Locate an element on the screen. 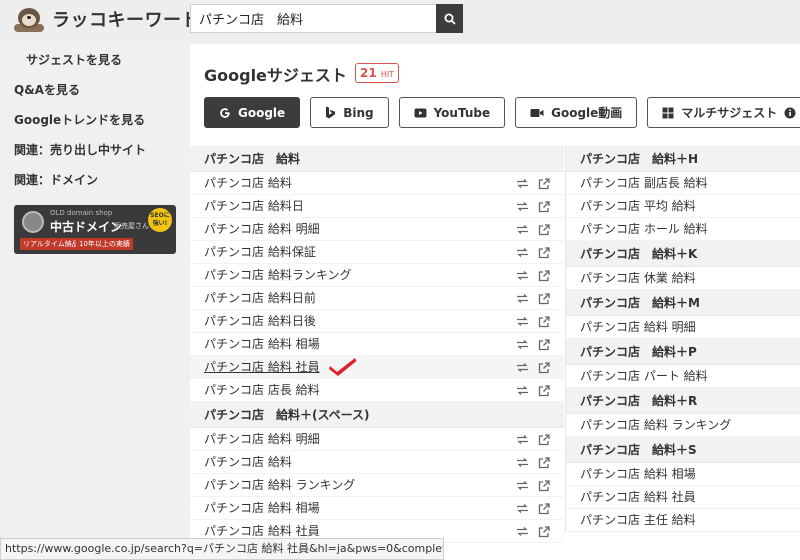 This screenshot has width=800, height=560. suggest-link: パチンコ店 休業 給料 is located at coordinates (638, 278).